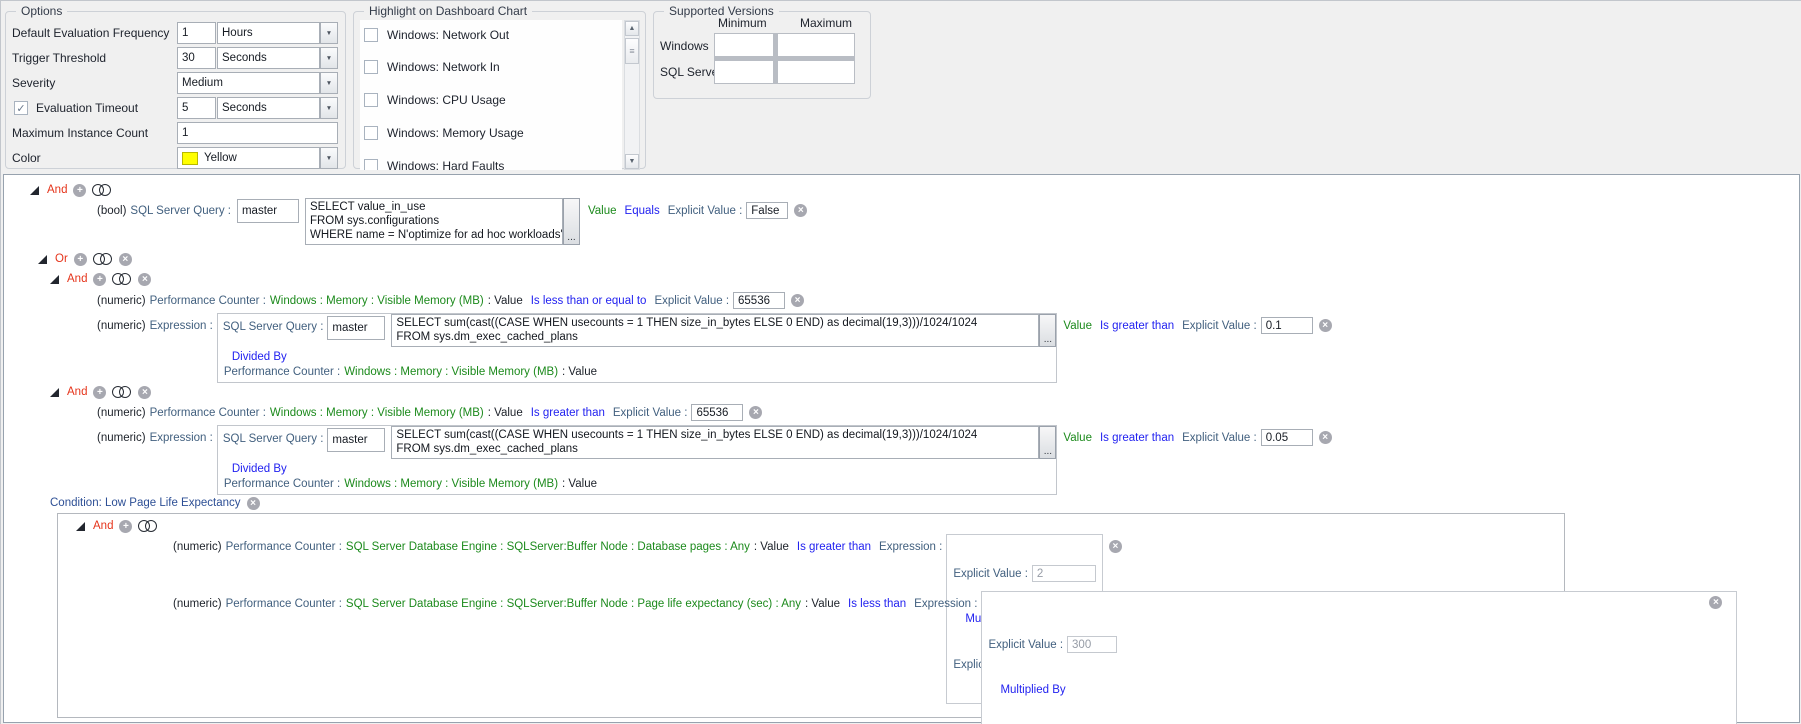 The height and width of the screenshot is (724, 1801). Describe the element at coordinates (432, 67) in the screenshot. I see `list-item: Windows: Network In` at that location.